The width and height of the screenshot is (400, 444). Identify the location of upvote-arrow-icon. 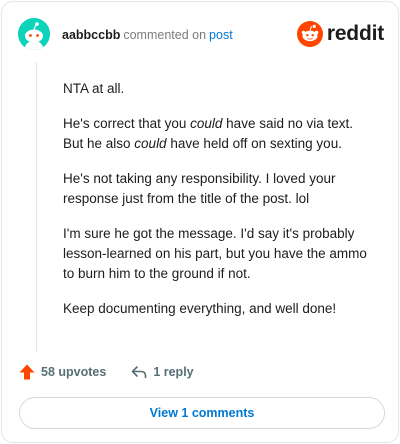
(27, 372).